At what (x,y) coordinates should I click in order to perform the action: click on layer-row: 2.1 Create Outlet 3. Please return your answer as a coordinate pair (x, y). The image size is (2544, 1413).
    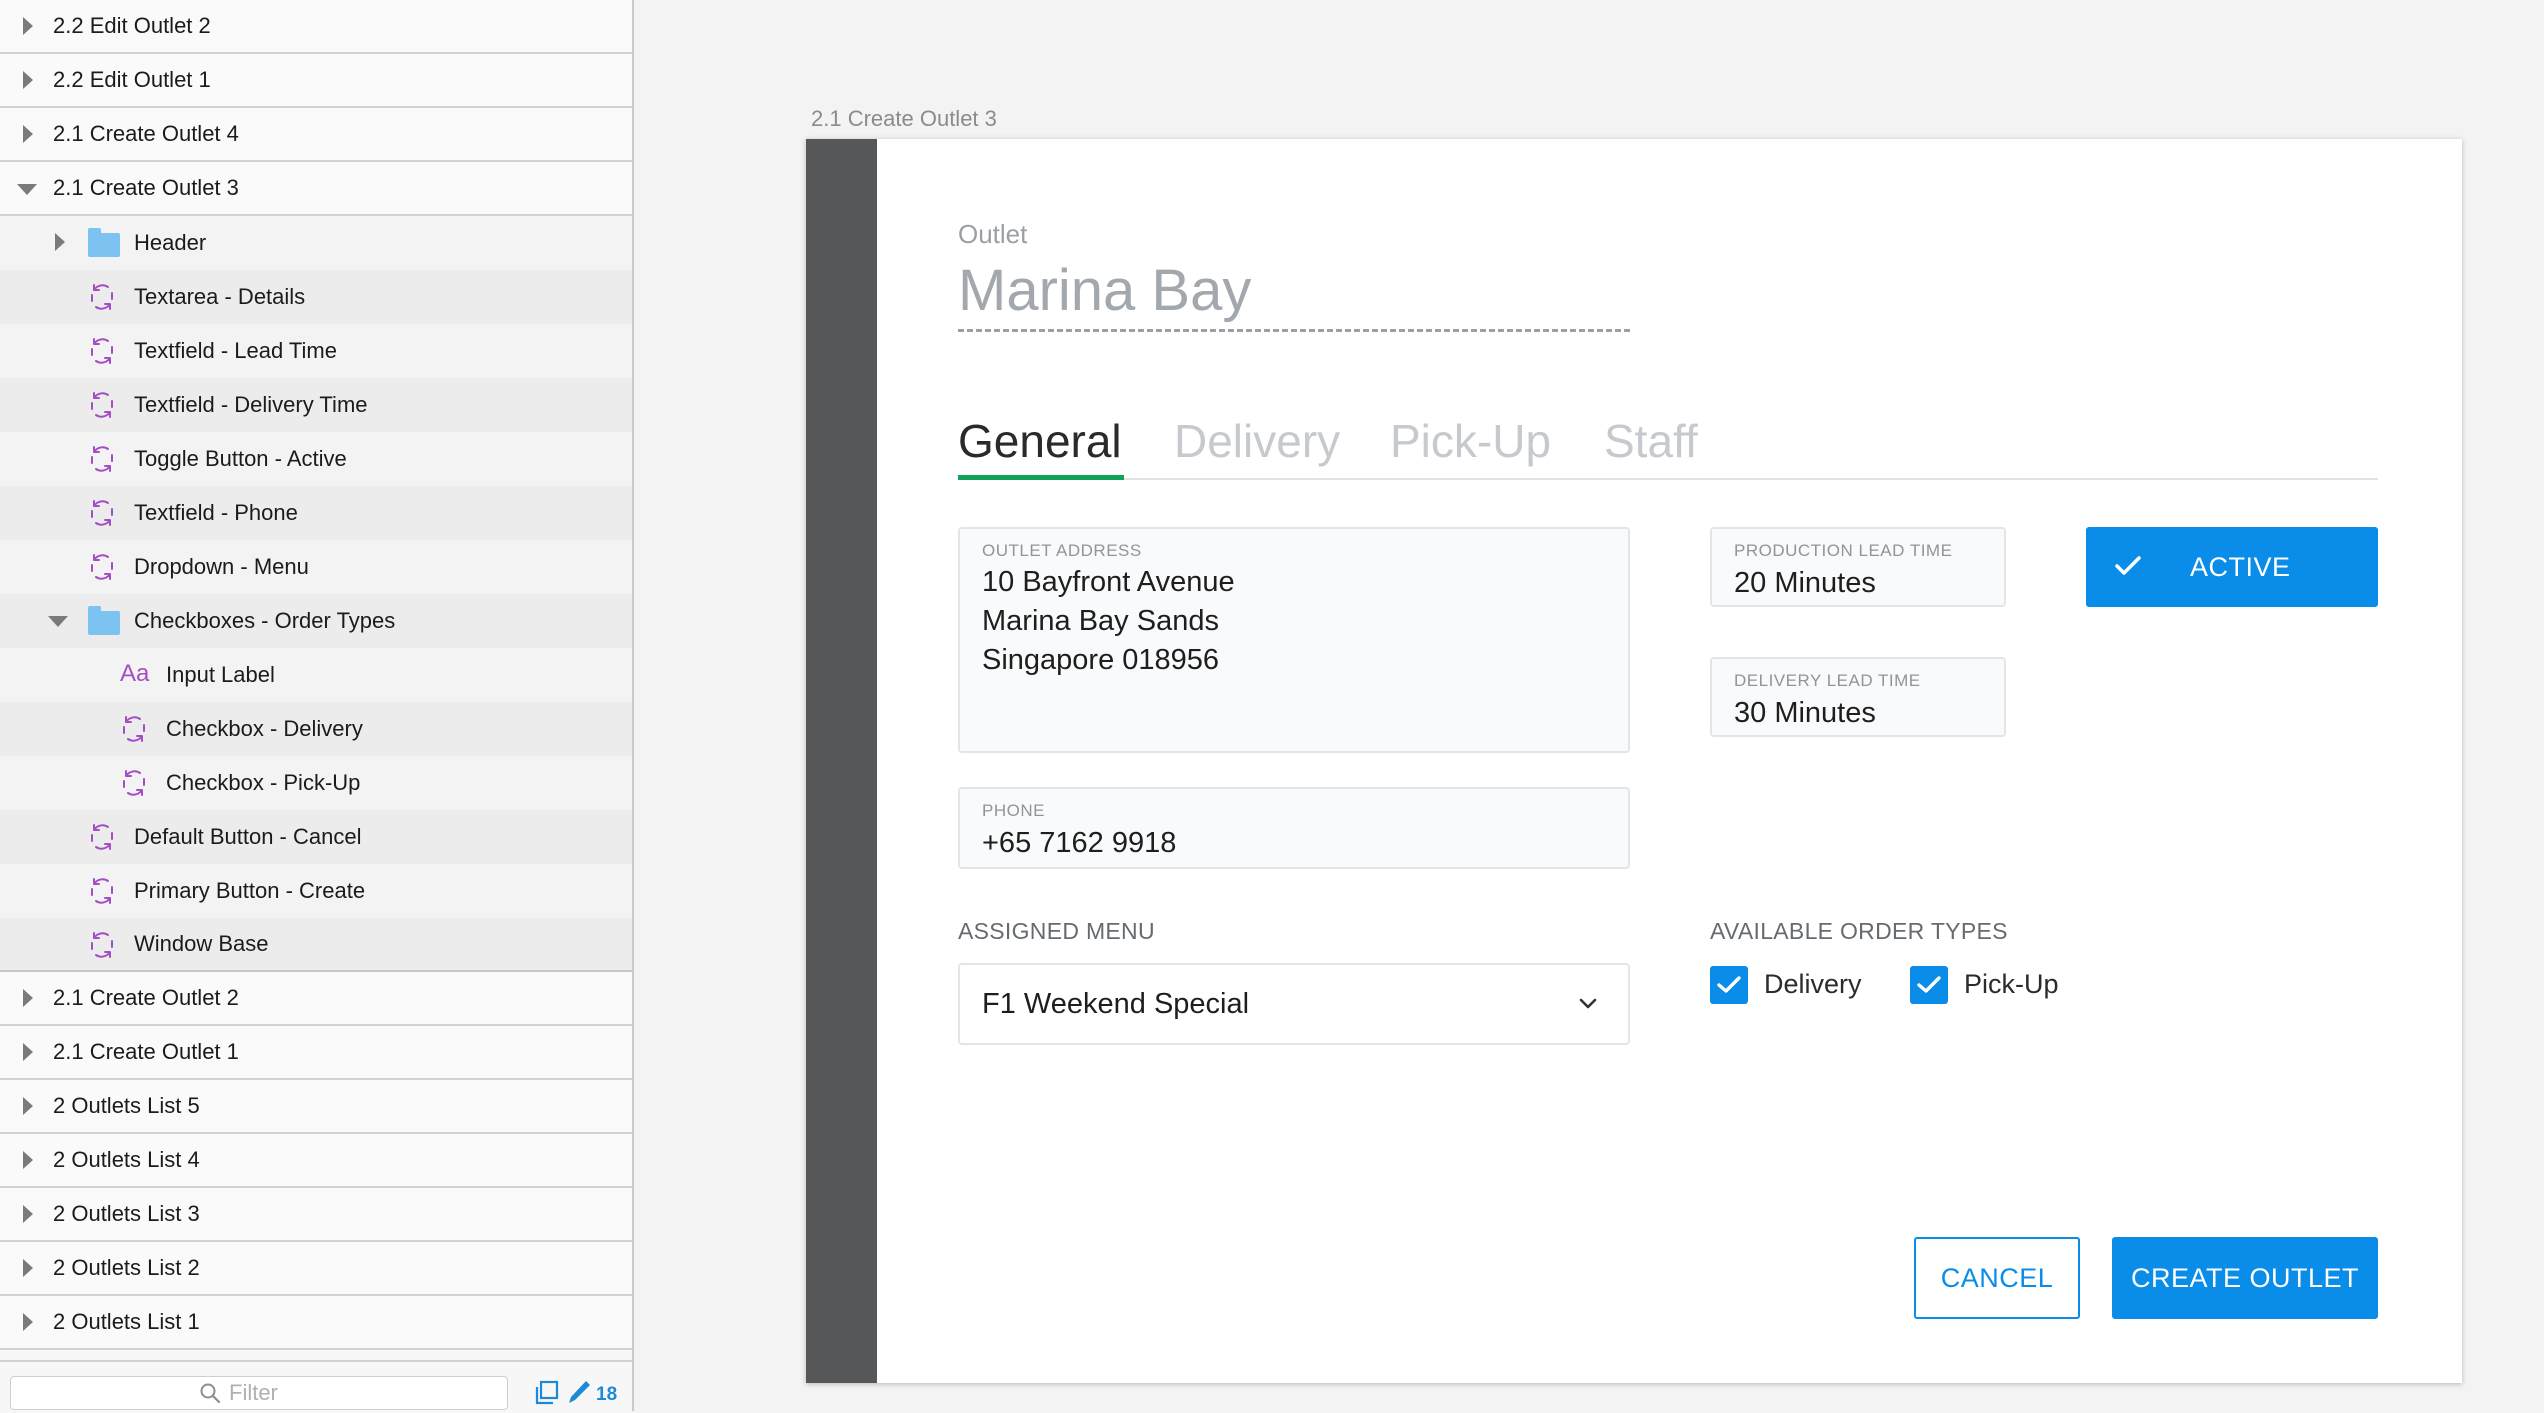
    Looking at the image, I should click on (316, 189).